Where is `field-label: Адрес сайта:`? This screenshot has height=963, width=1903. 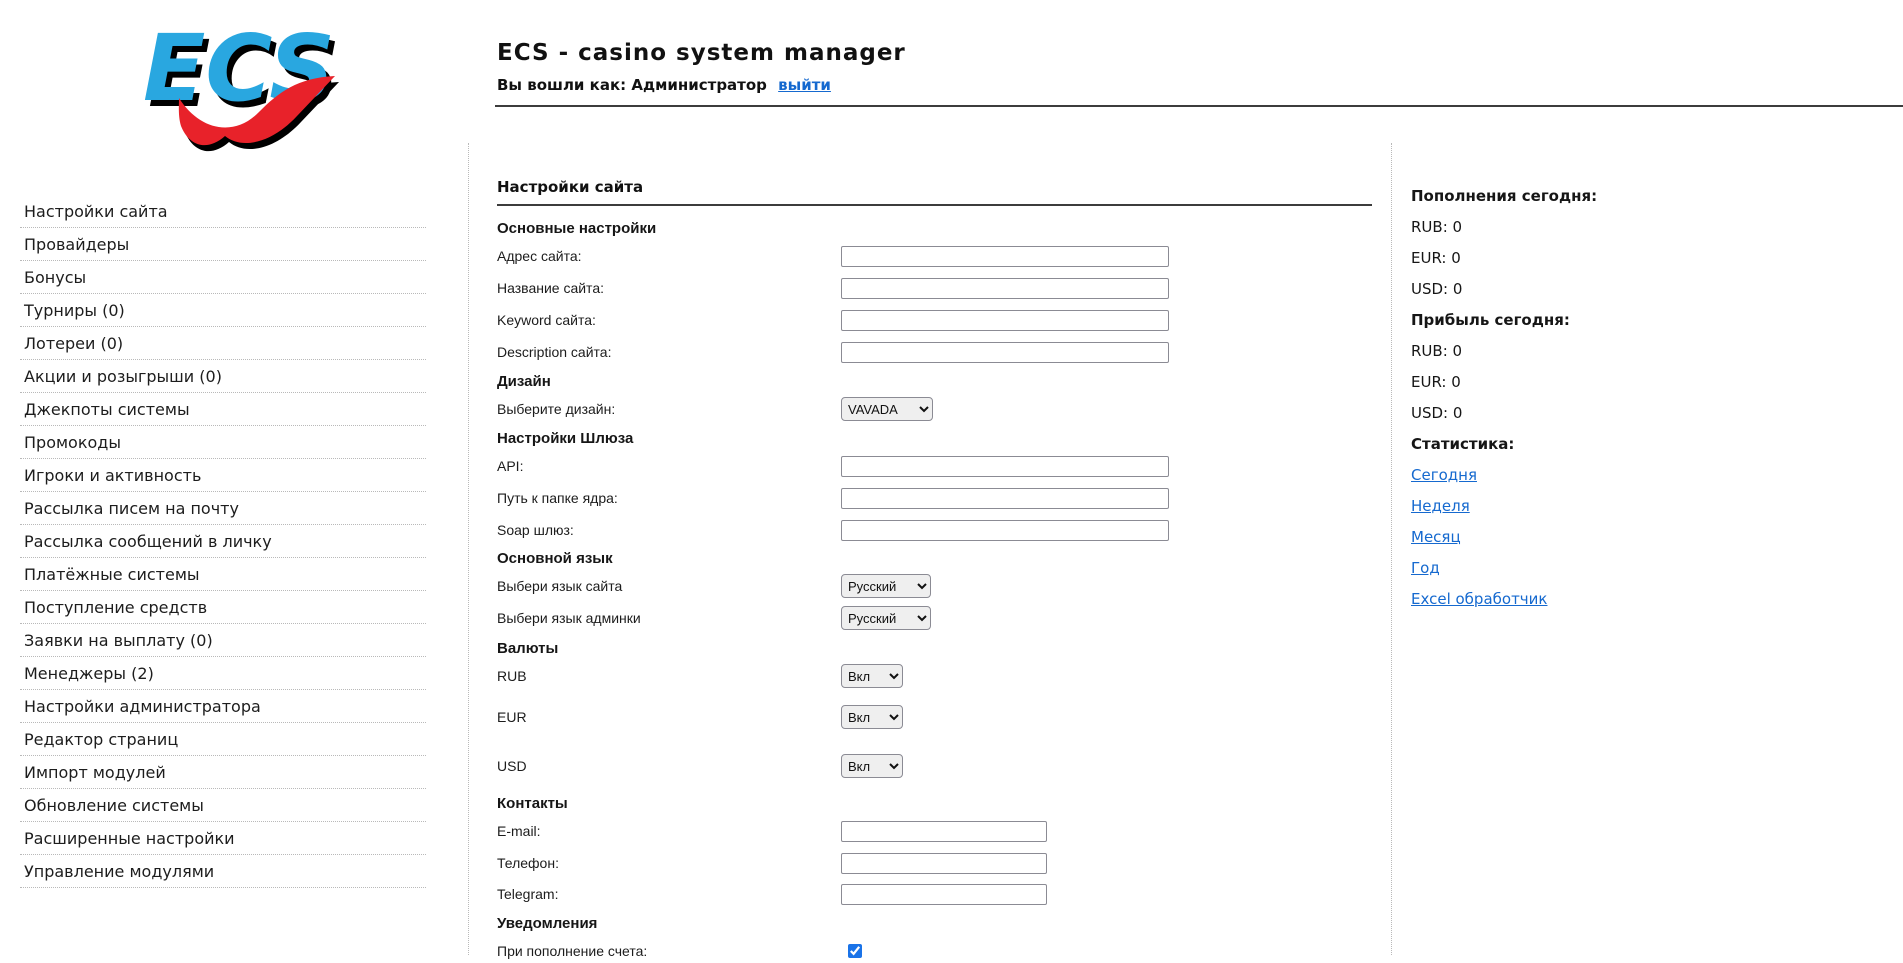
field-label: Адрес сайта: is located at coordinates (539, 256).